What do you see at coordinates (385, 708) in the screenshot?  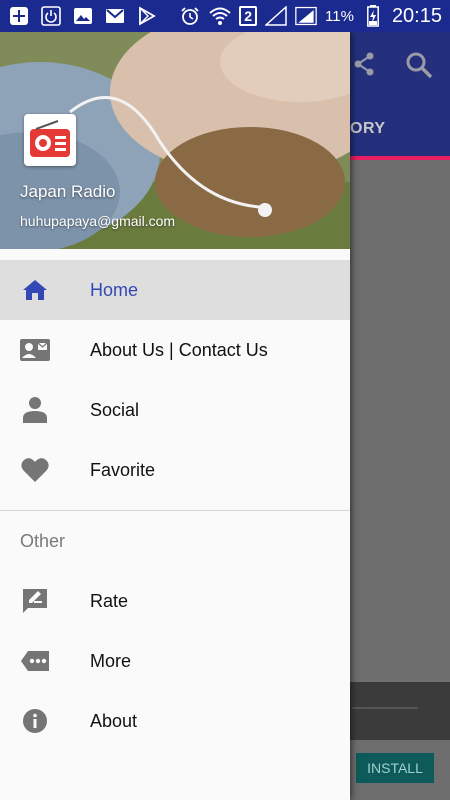 I see `player-progress` at bounding box center [385, 708].